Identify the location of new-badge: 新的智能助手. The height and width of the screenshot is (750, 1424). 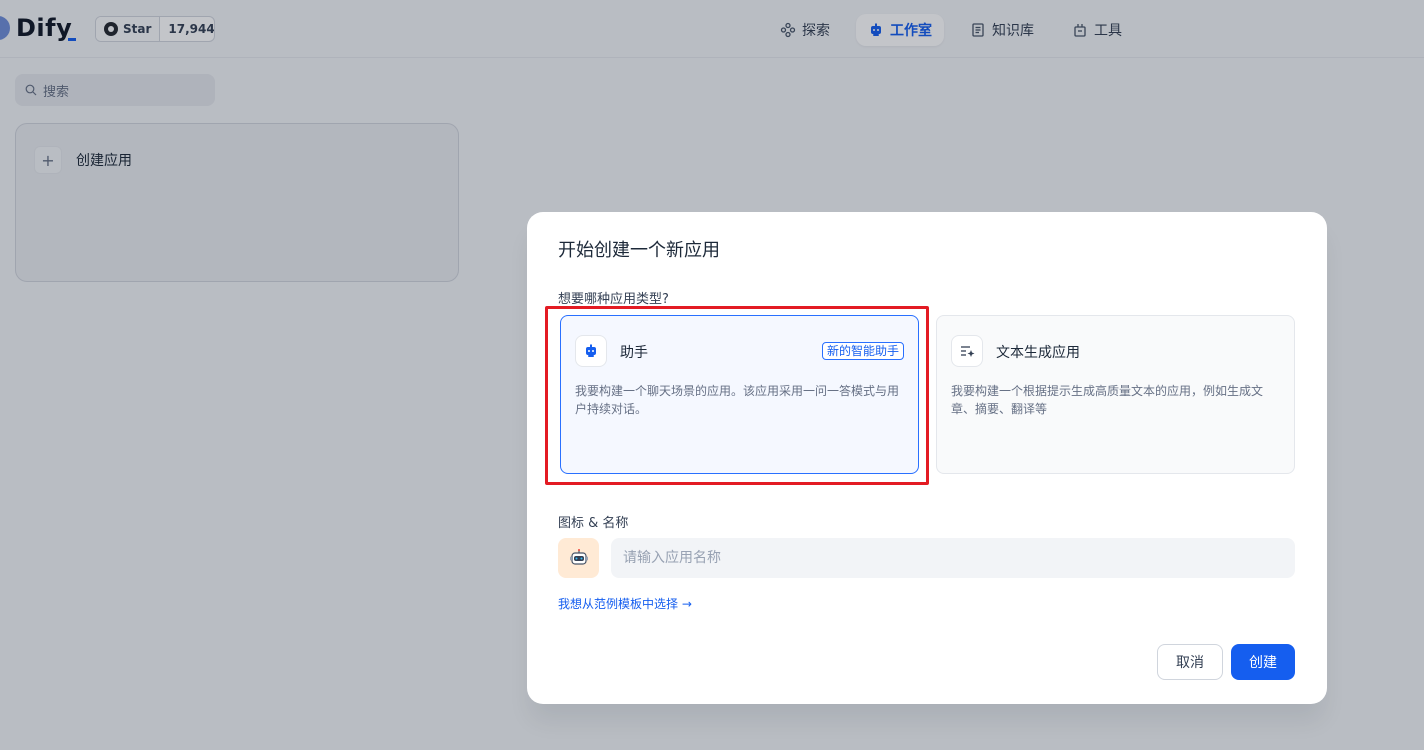
(862, 351).